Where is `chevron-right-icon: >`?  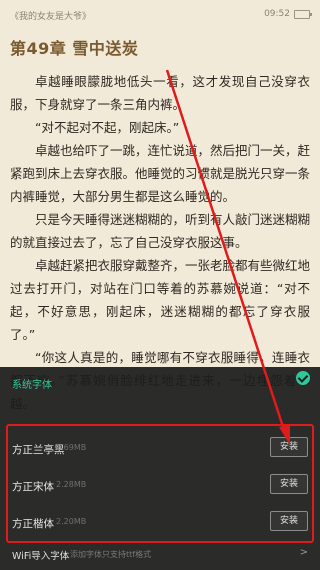 chevron-right-icon: > is located at coordinates (303, 552).